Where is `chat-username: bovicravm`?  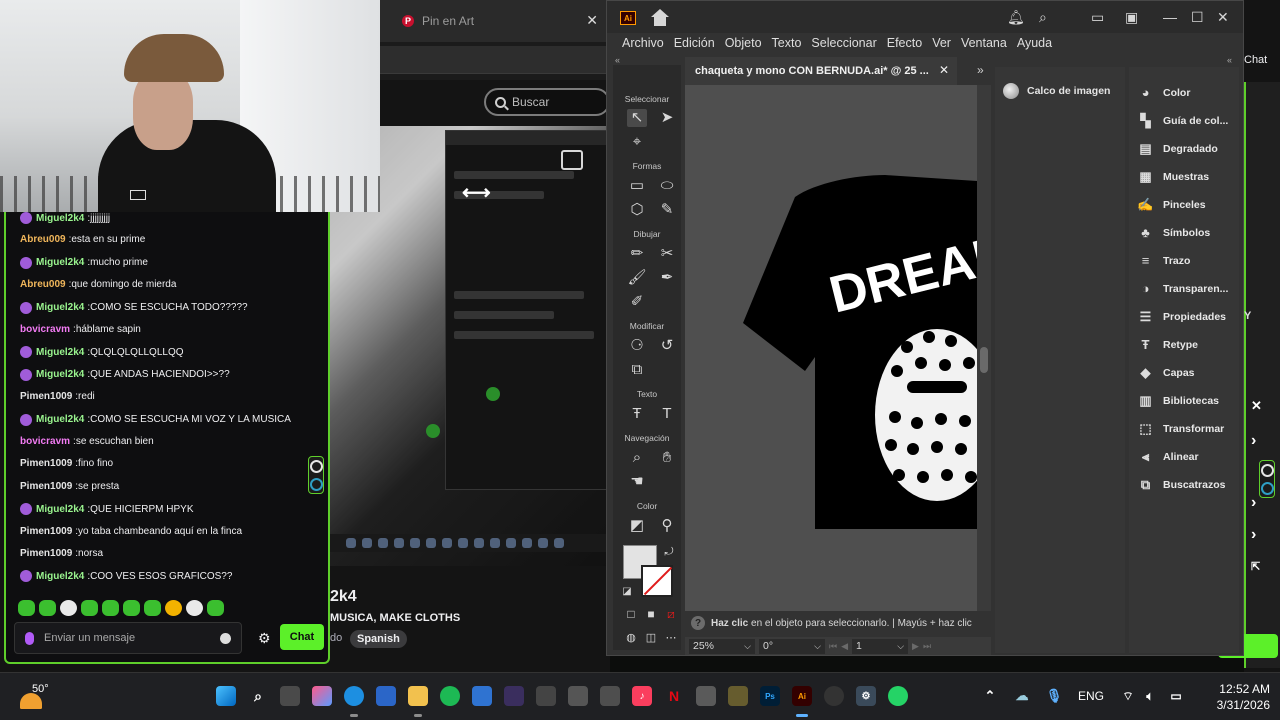
chat-username: bovicravm is located at coordinates (45, 329).